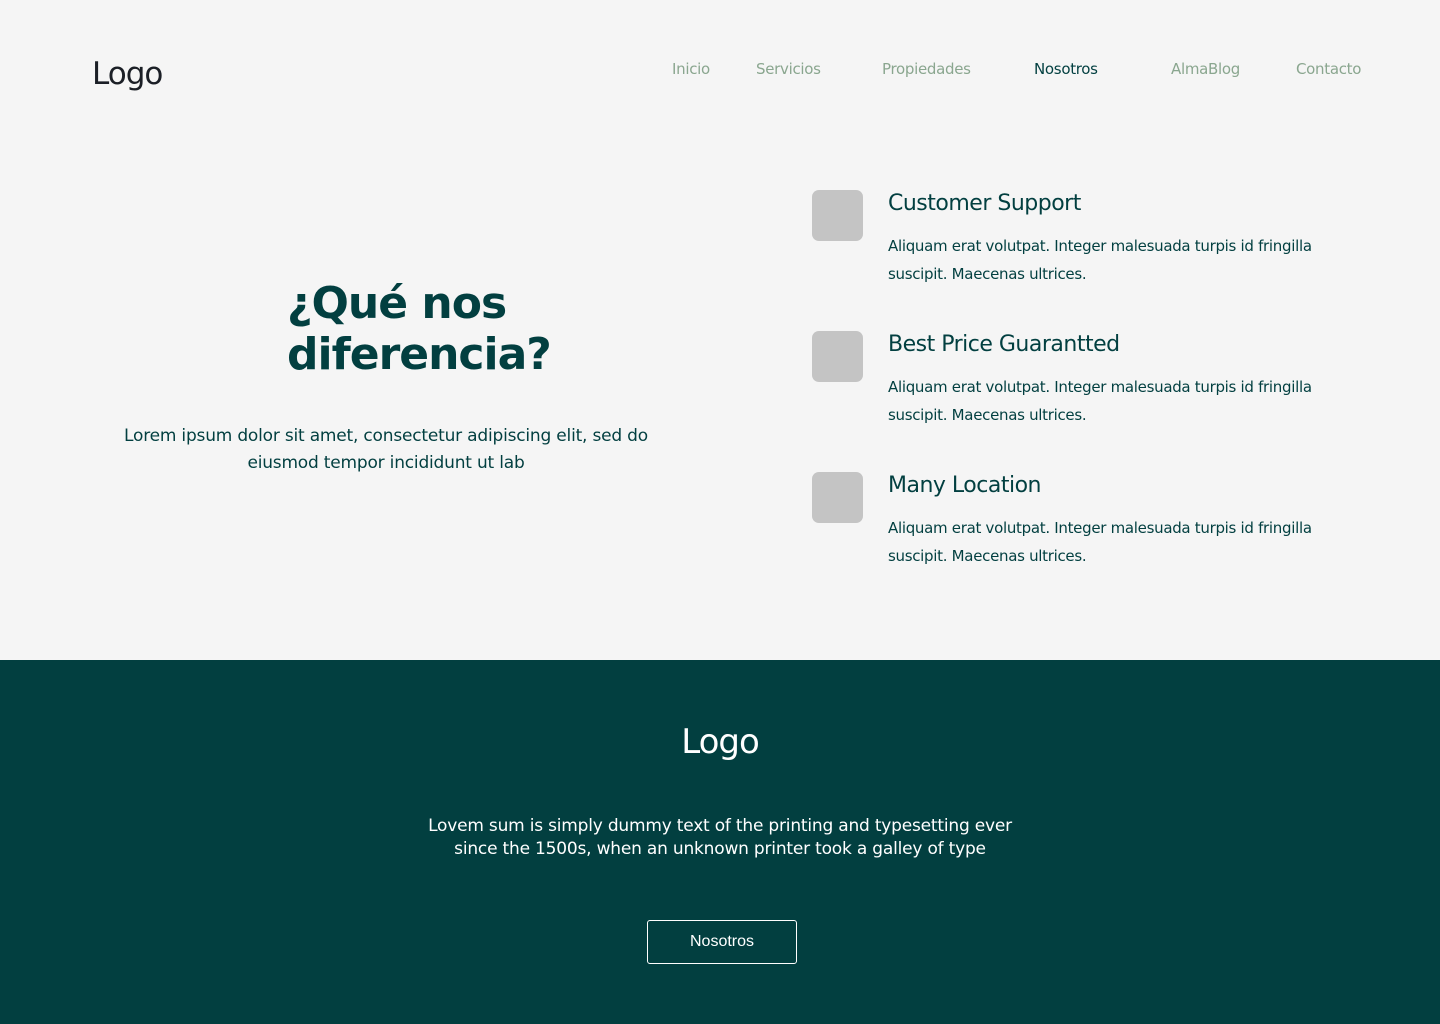 This screenshot has height=1024, width=1440. What do you see at coordinates (1004, 344) in the screenshot?
I see `feature-title: Best Price Guarantted` at bounding box center [1004, 344].